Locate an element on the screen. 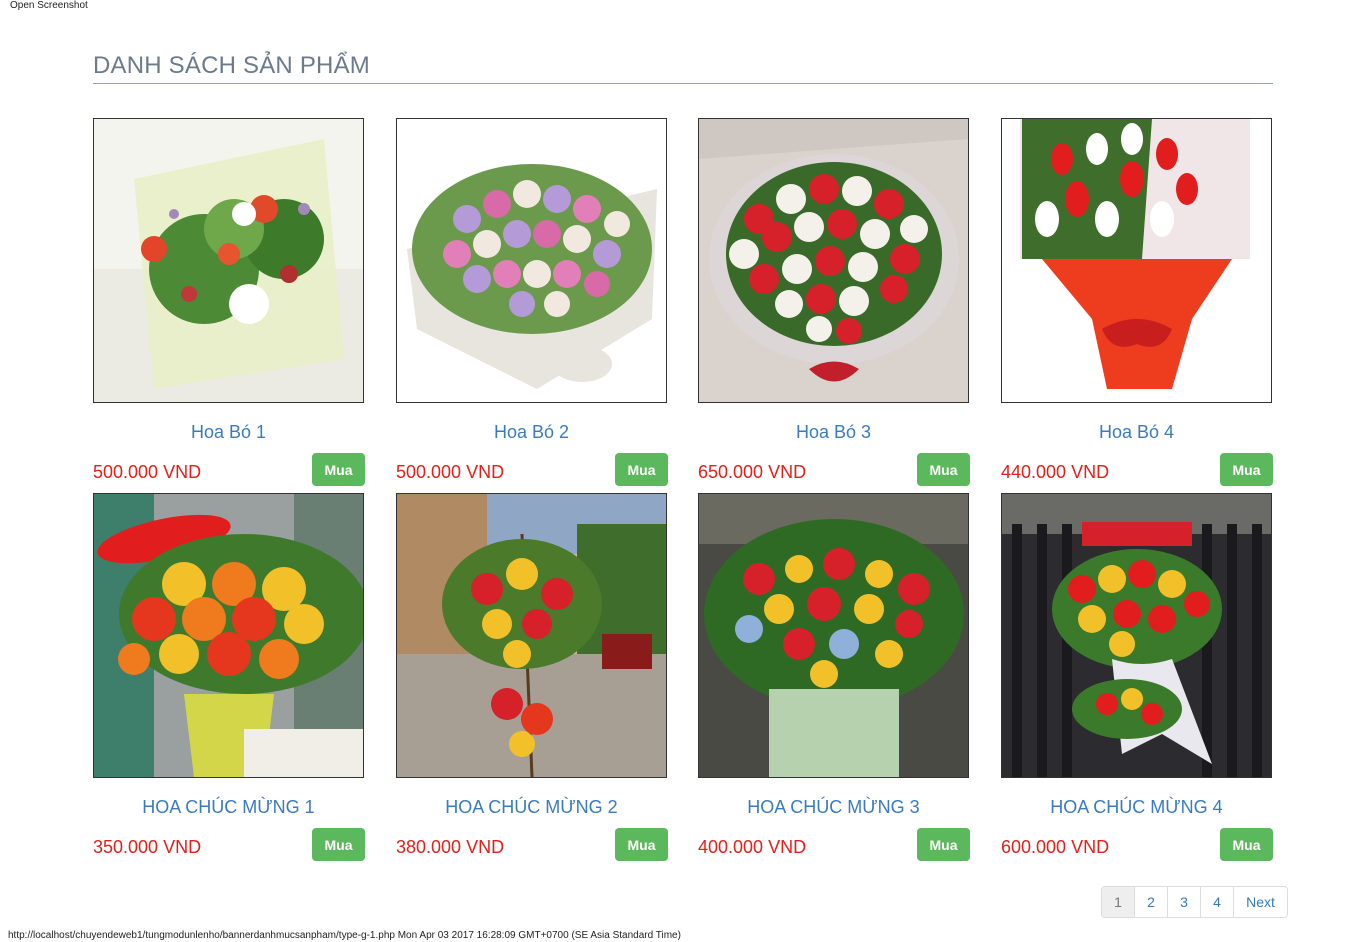 Image resolution: width=1349 pixels, height=942 pixels. product-card: HOA CHÚC MỪNG 3 400.000 VND Mua is located at coordinates (834, 678).